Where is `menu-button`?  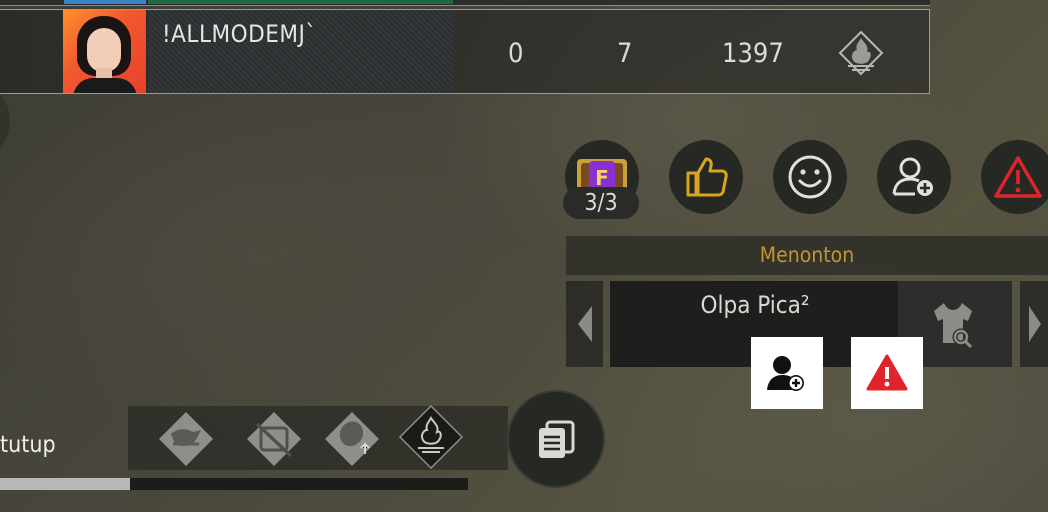
menu-button is located at coordinates (556, 439).